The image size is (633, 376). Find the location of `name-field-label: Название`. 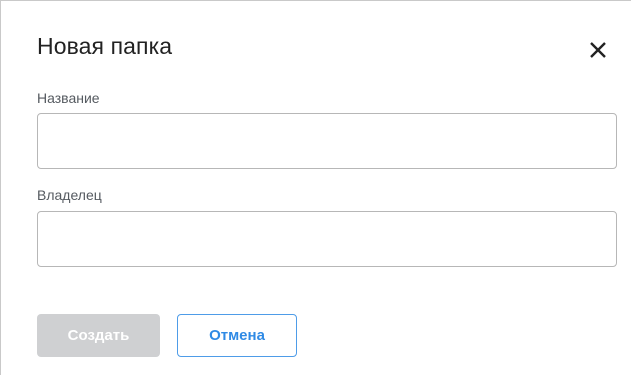

name-field-label: Название is located at coordinates (68, 98).